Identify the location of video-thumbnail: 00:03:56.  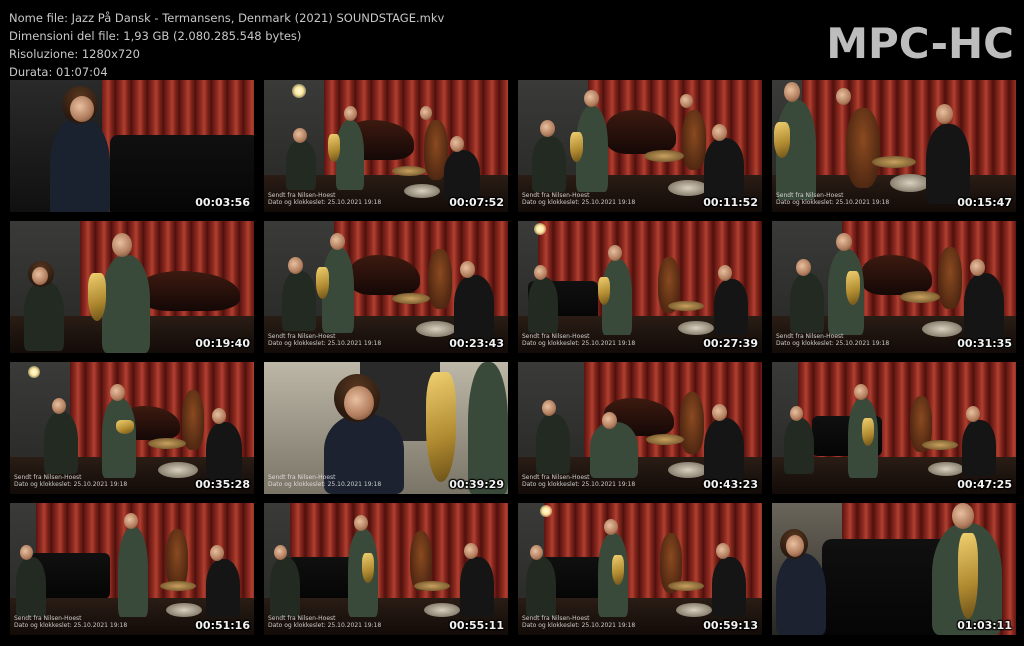
(132, 146).